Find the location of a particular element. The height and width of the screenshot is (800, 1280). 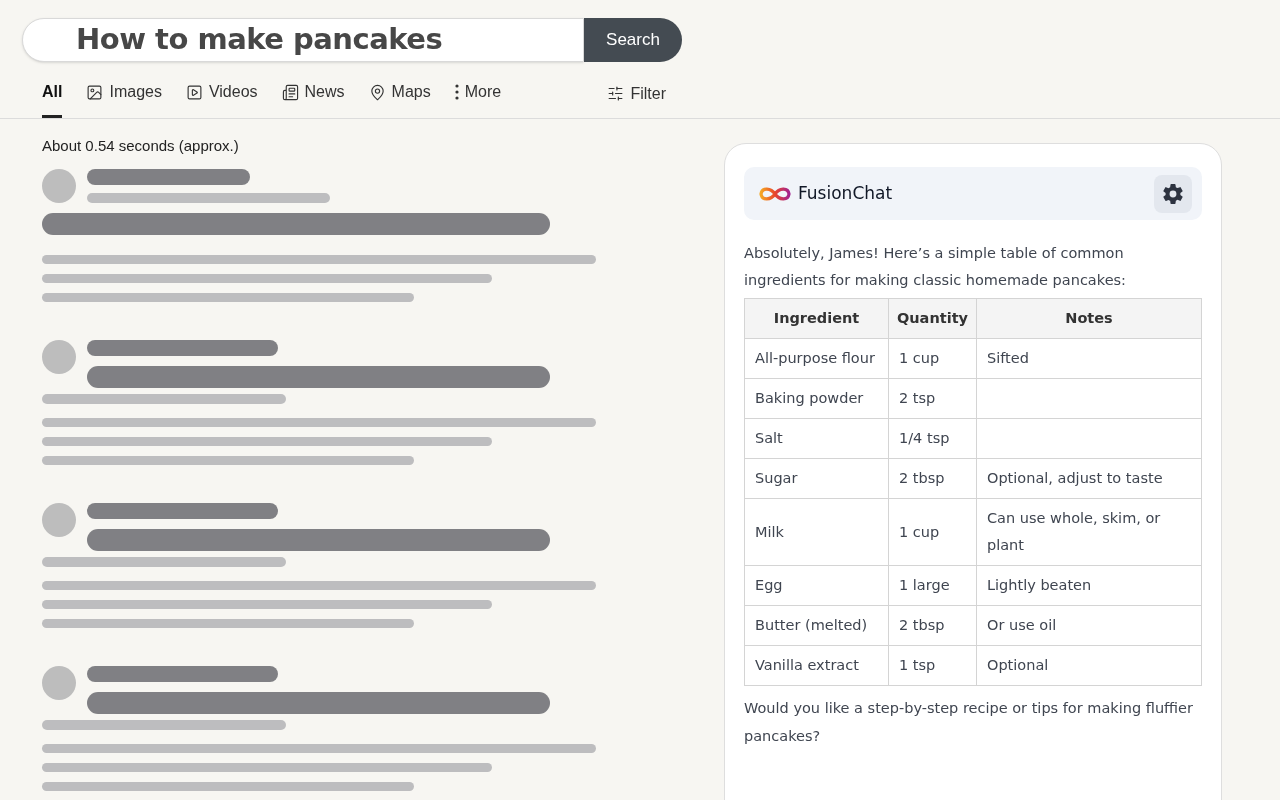

map-pin-icon is located at coordinates (377, 92).